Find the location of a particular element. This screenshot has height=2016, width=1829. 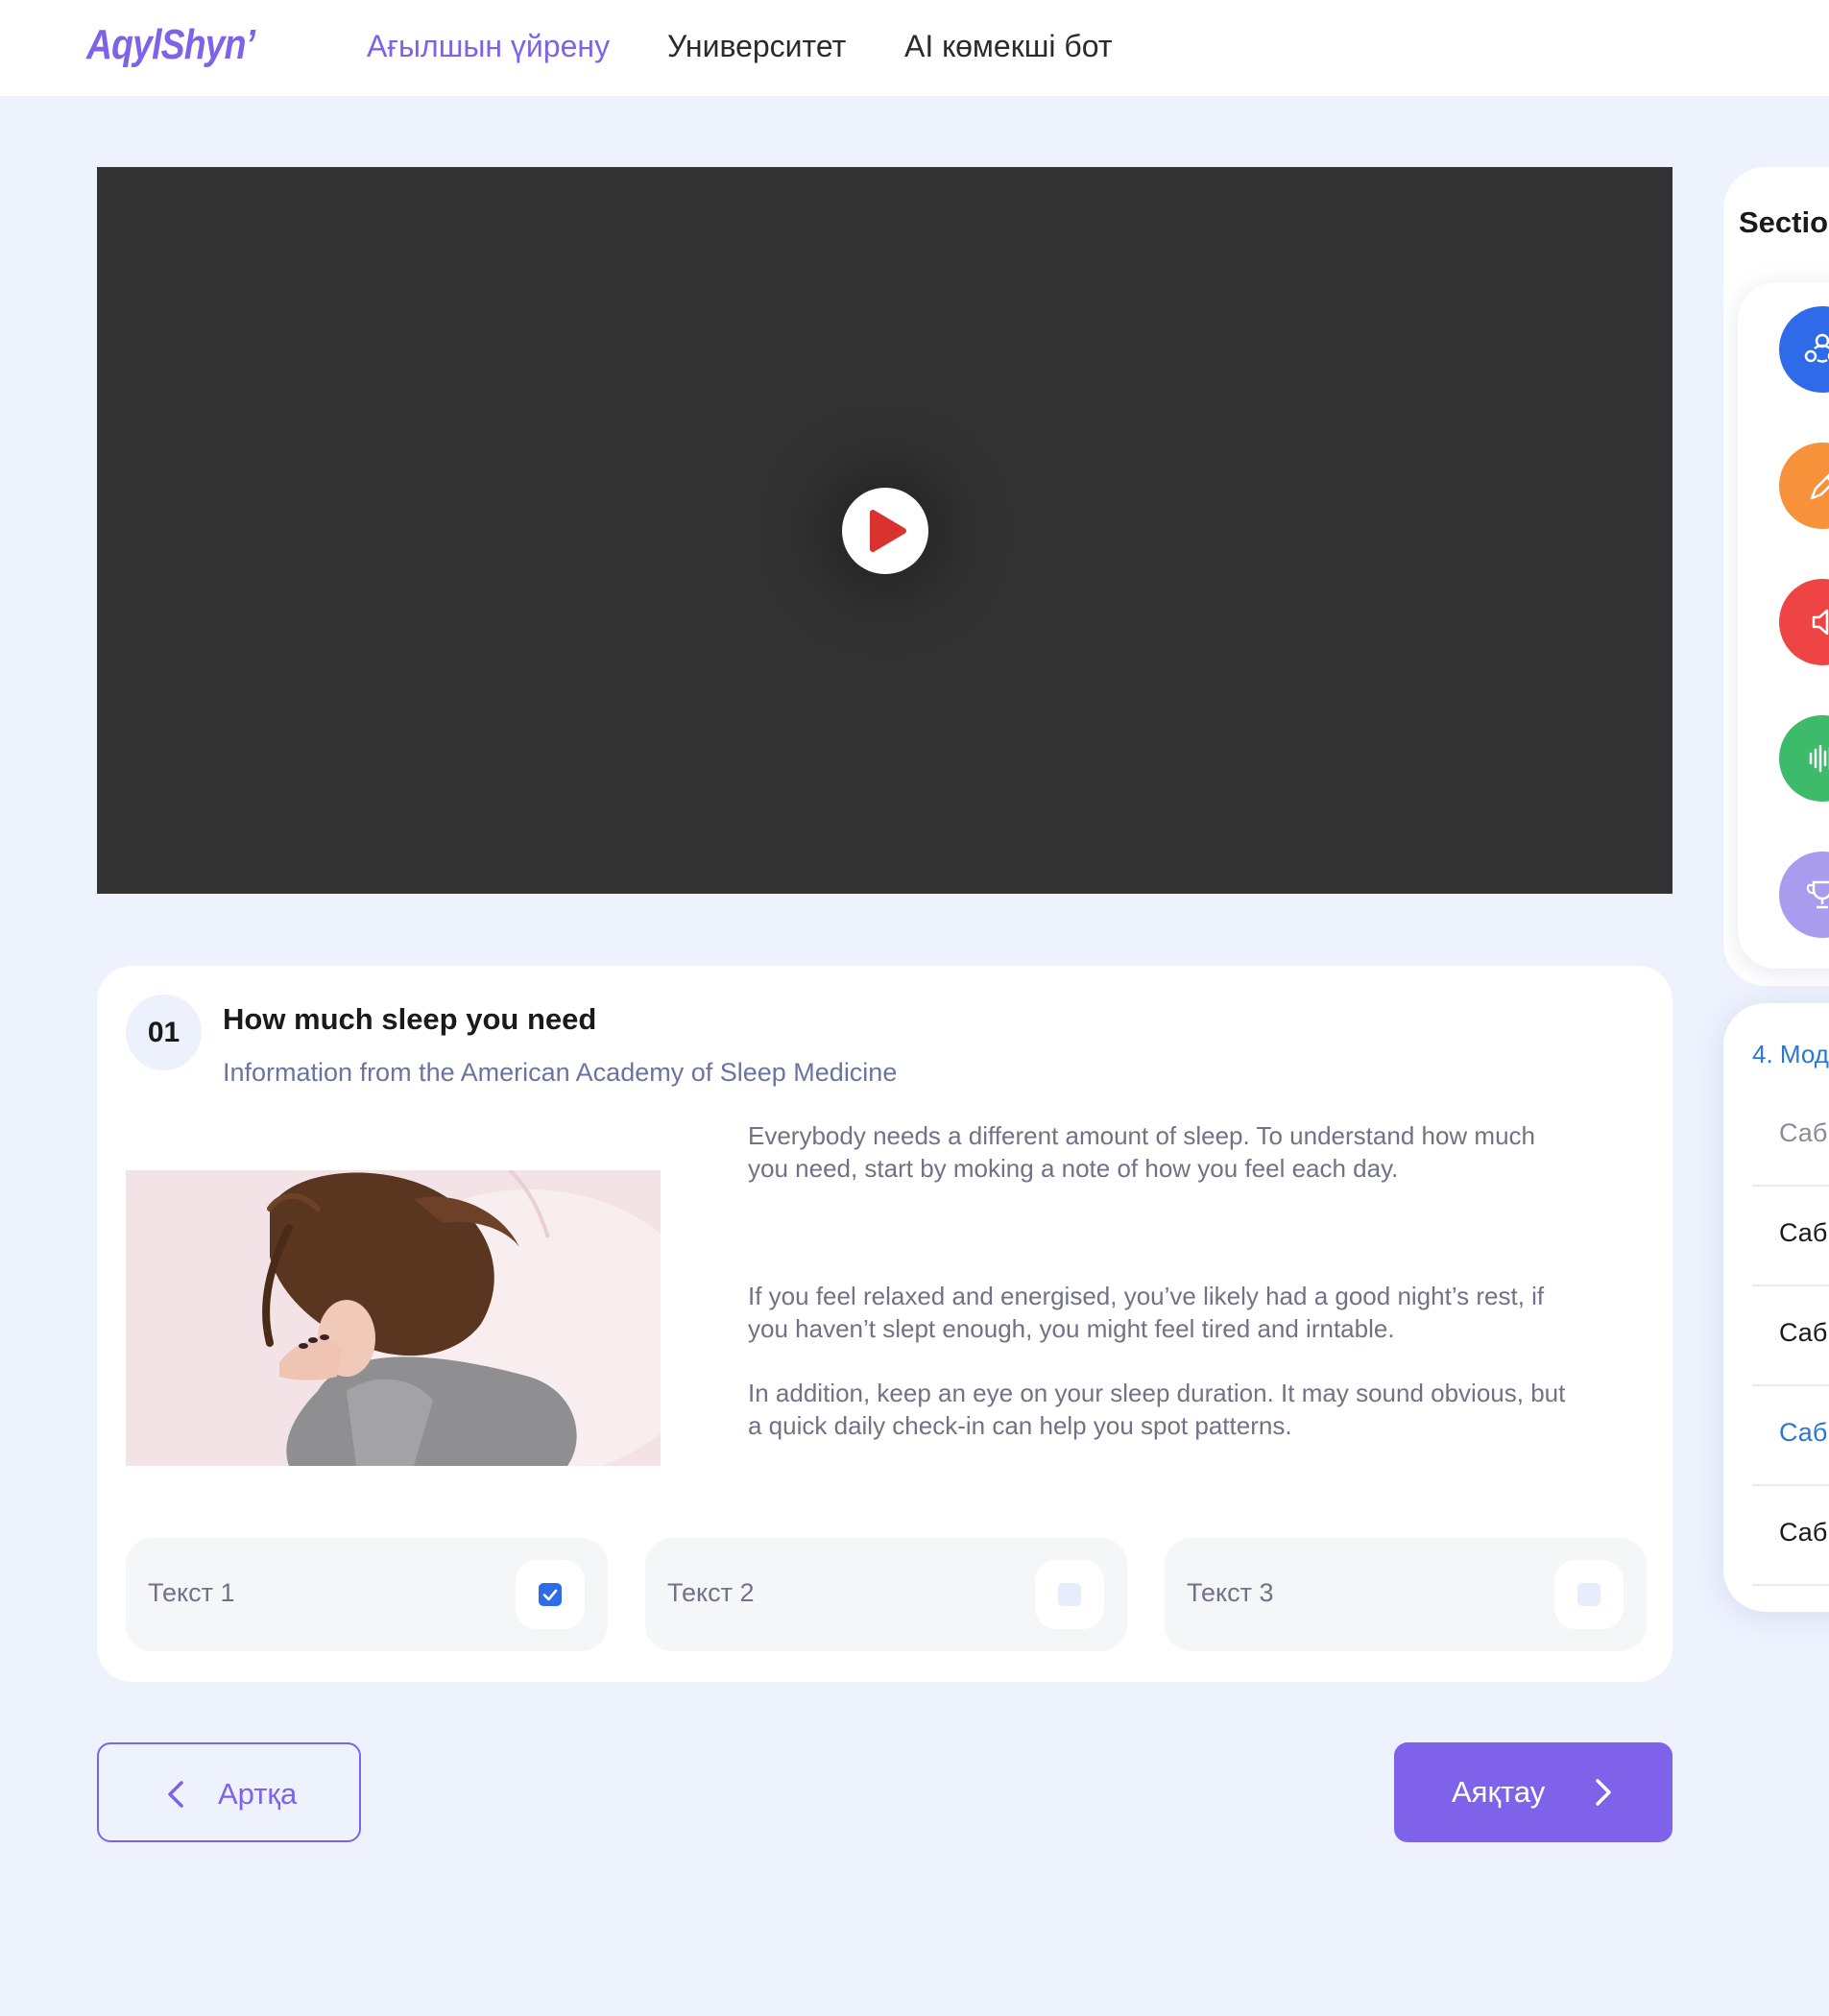

audio-wave-icon is located at coordinates (1819, 758).